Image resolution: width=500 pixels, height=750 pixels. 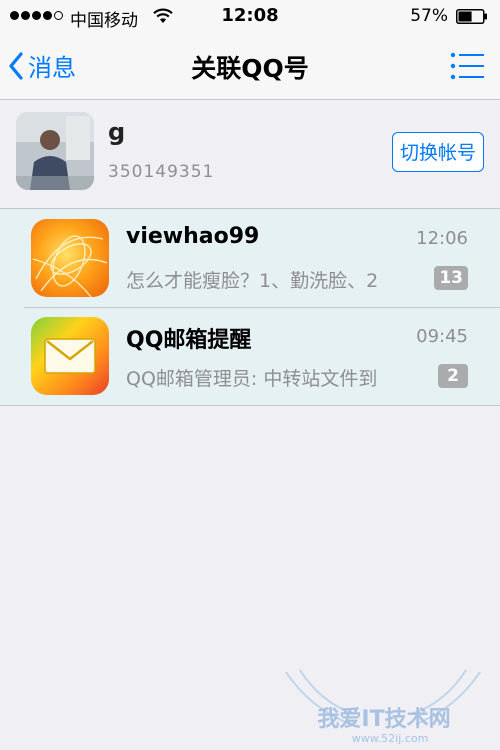 I want to click on account-name: g, so click(x=117, y=132).